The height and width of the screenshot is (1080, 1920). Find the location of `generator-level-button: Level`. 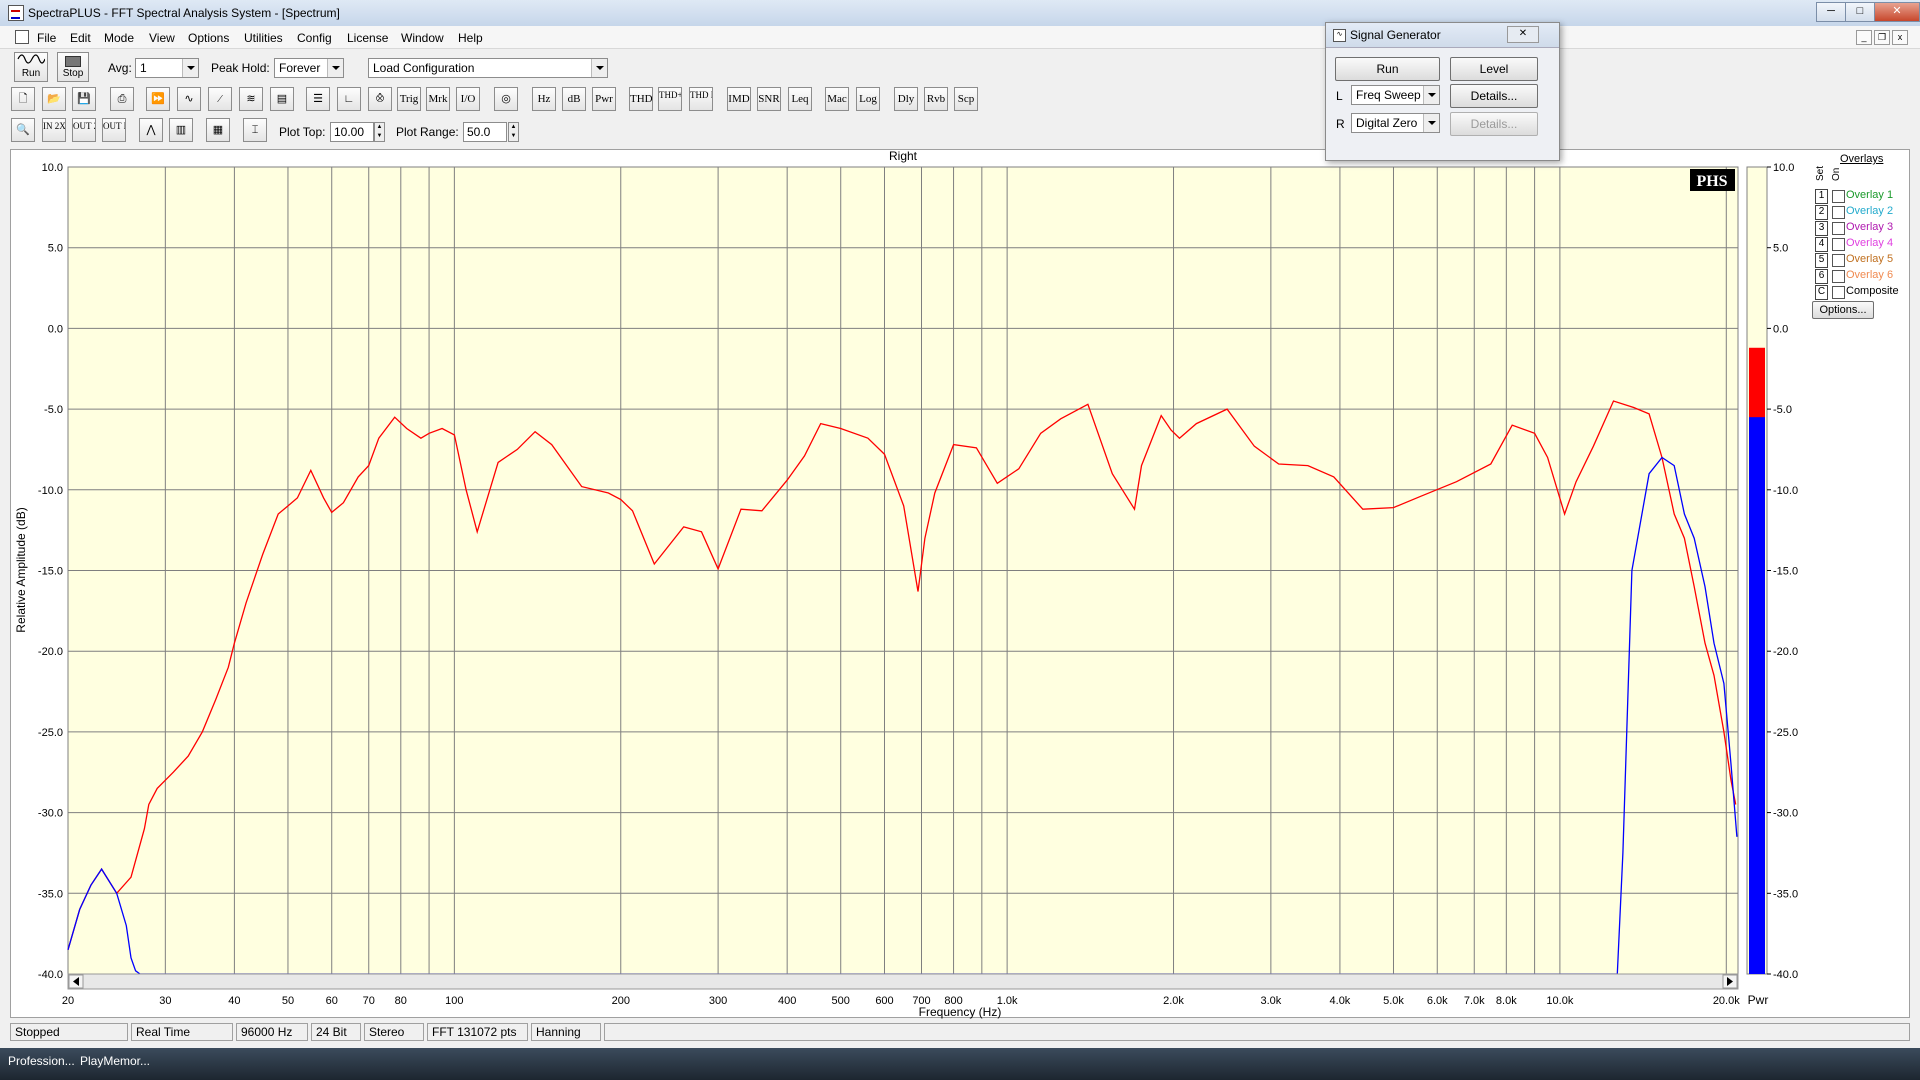

generator-level-button: Level is located at coordinates (1494, 69).